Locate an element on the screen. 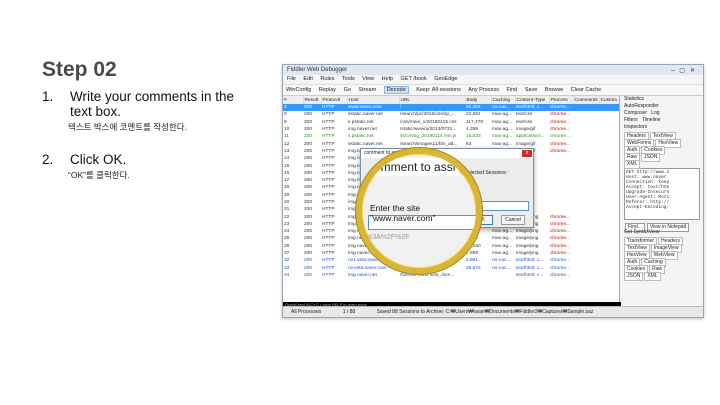 The image size is (720, 405). tab-resp-xml: XML is located at coordinates (652, 276).